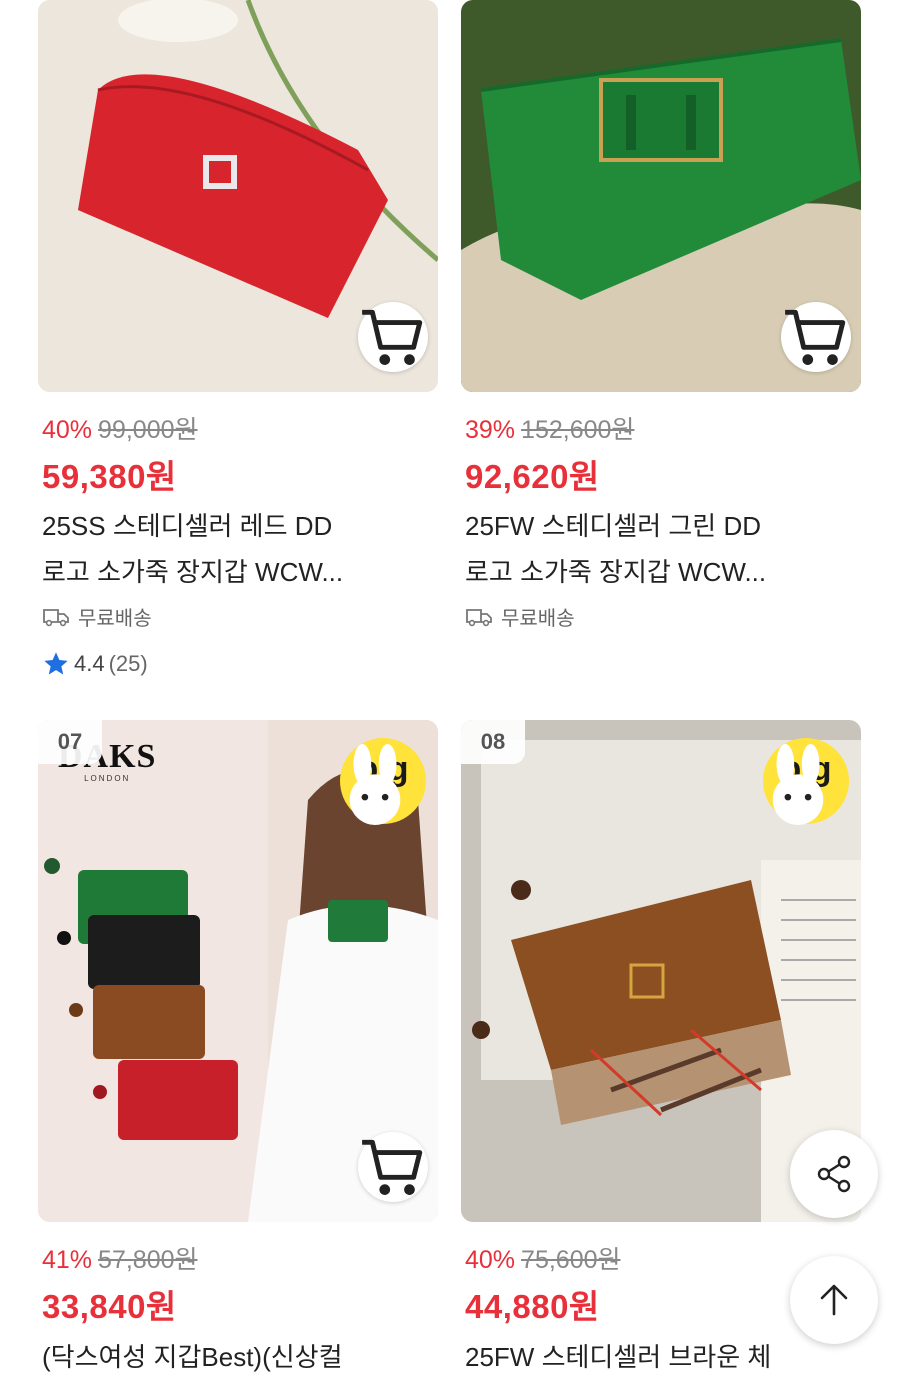  Describe the element at coordinates (70, 742) in the screenshot. I see `rank-badge: 07` at that location.